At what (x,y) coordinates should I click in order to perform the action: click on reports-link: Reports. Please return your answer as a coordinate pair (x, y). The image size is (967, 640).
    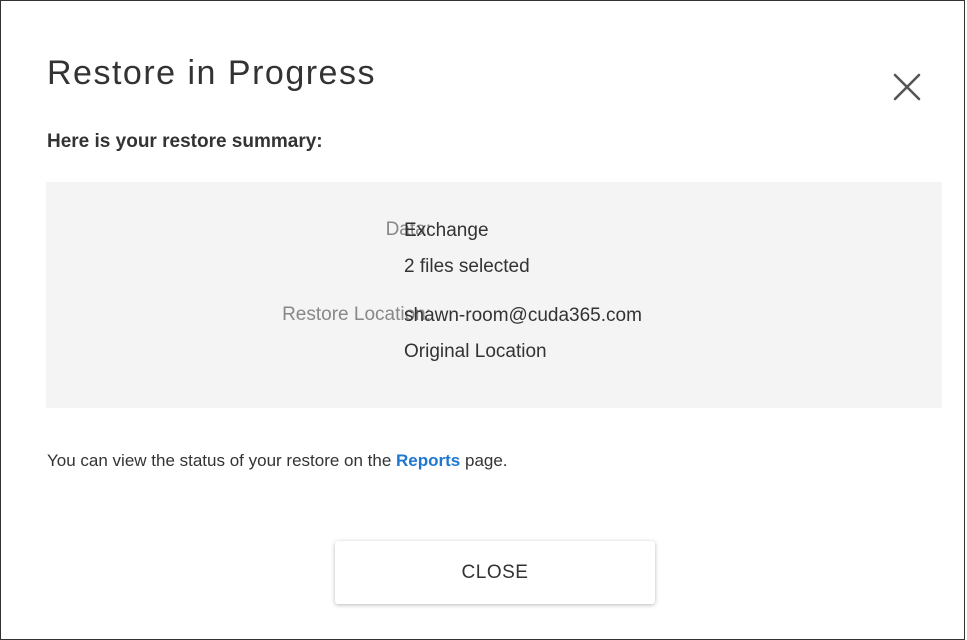
    Looking at the image, I should click on (428, 460).